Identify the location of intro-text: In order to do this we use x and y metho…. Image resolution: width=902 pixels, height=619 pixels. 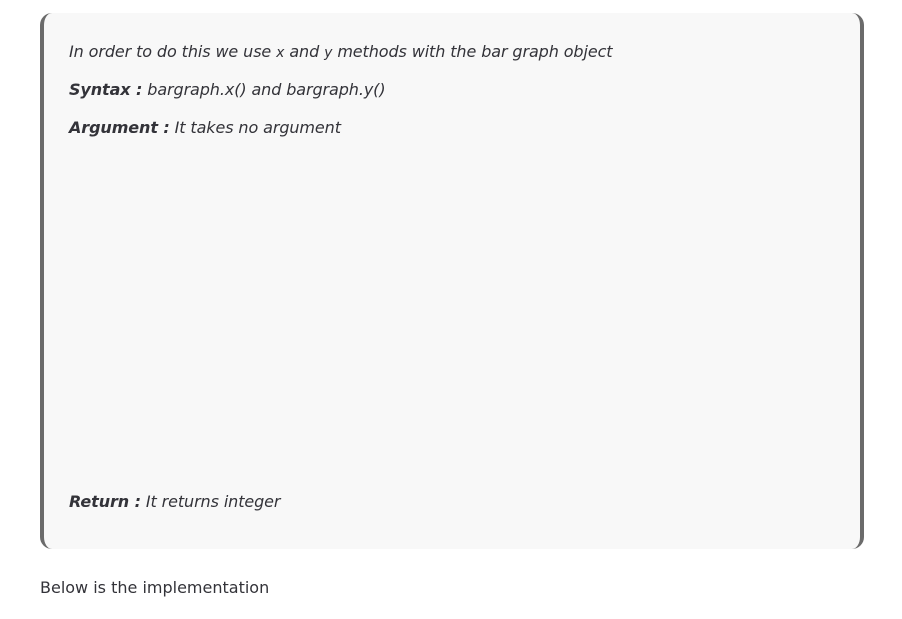
(341, 52).